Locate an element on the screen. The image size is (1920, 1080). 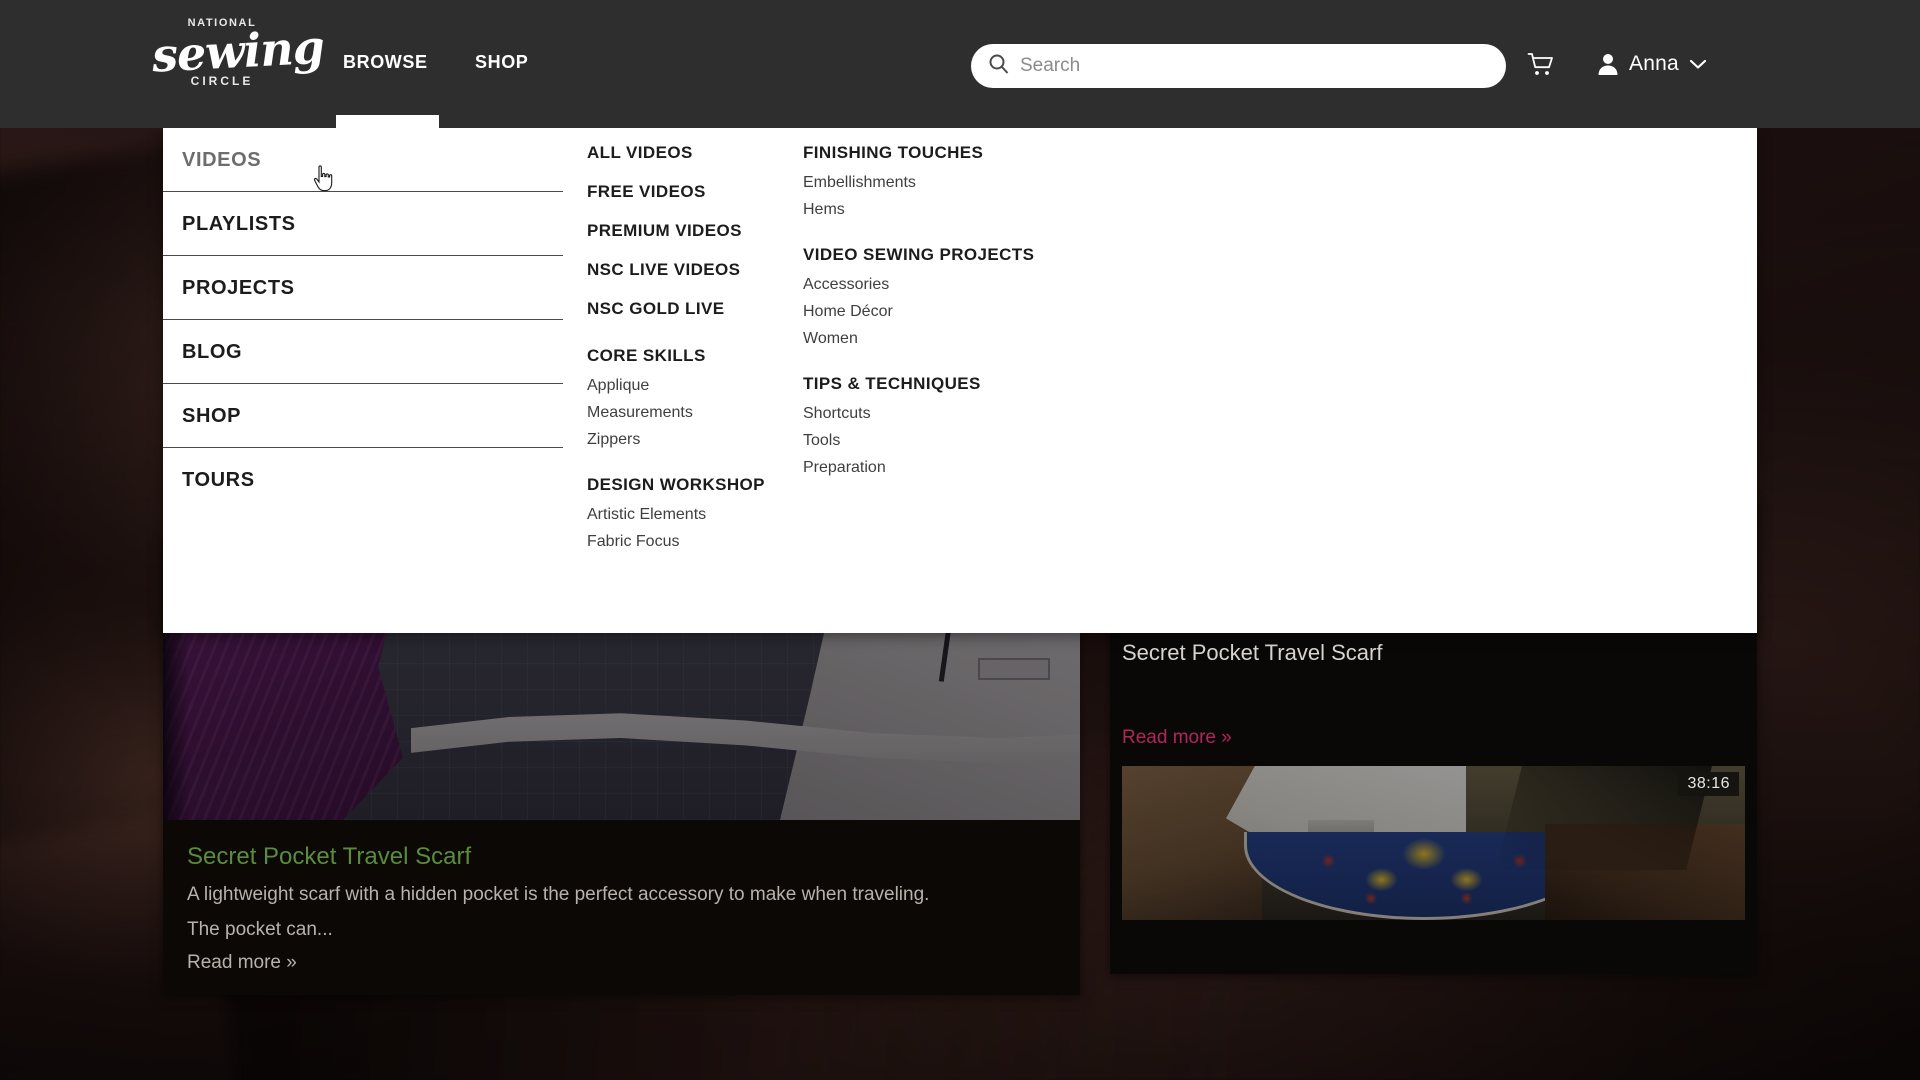
menu-link-measurements: Measurements is located at coordinates (695, 413).